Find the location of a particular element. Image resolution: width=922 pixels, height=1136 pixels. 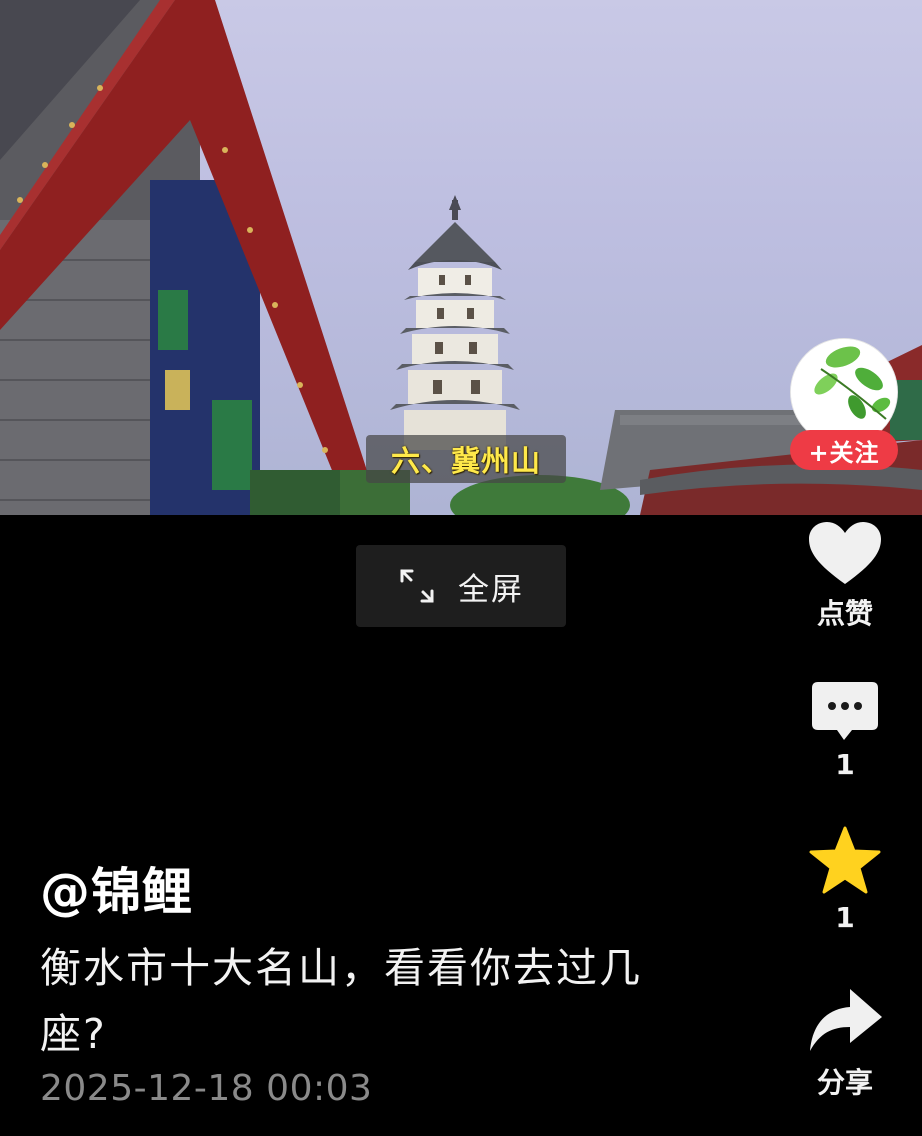

post-timestamp: 2025-12-18 00:03 is located at coordinates (206, 1088).